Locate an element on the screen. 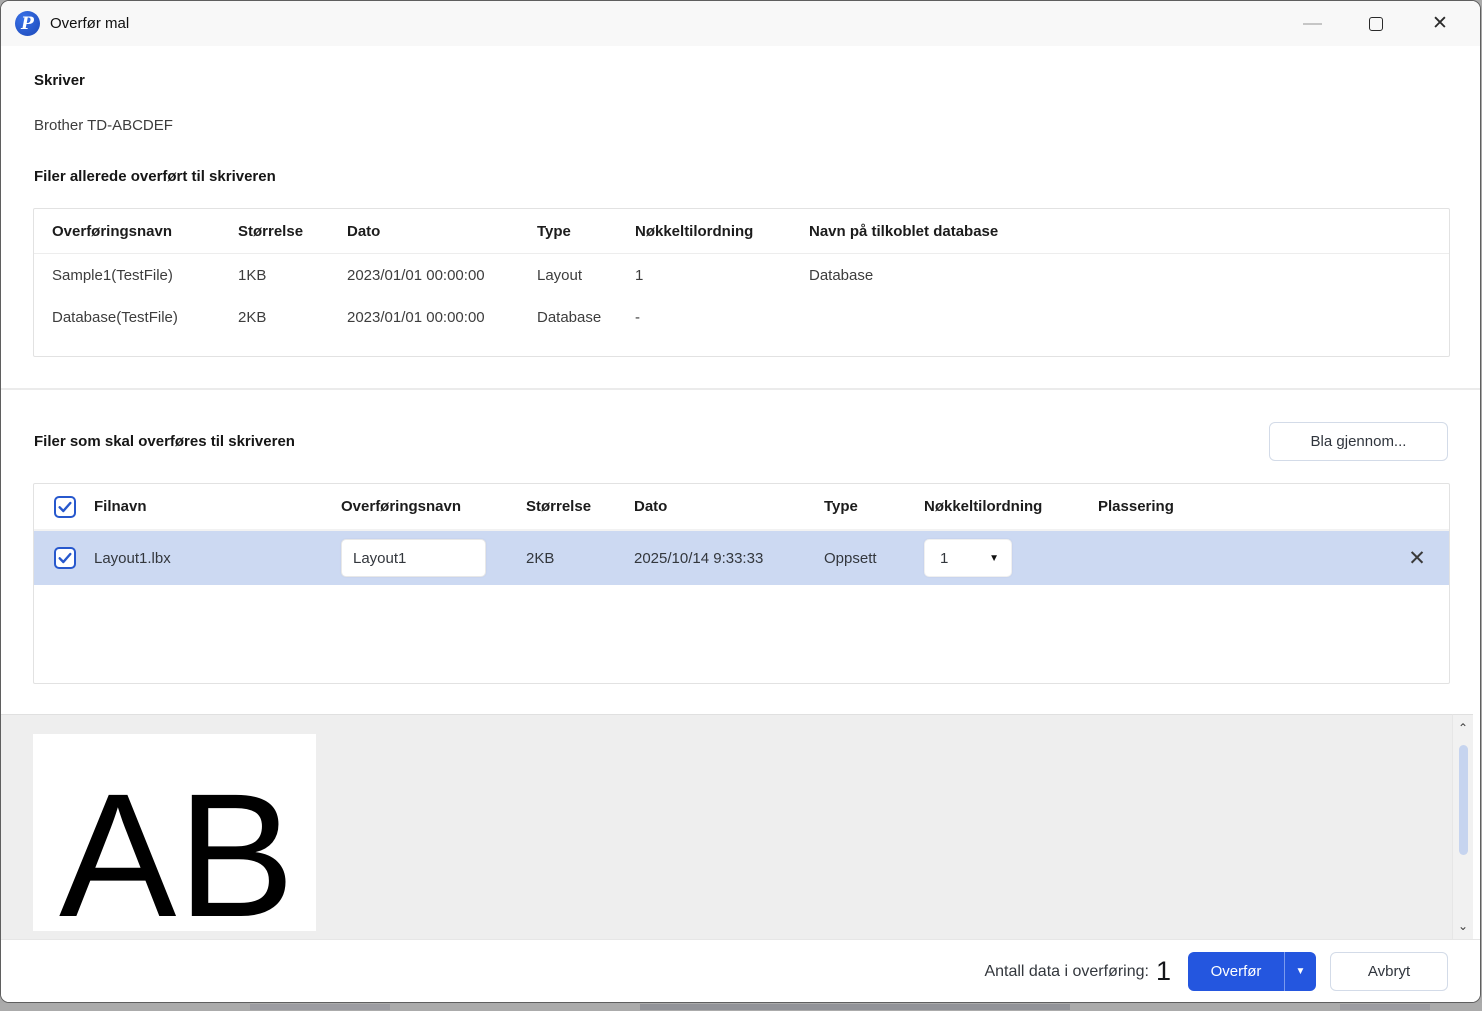  dropdown-selected-value: 1 is located at coordinates (944, 558).